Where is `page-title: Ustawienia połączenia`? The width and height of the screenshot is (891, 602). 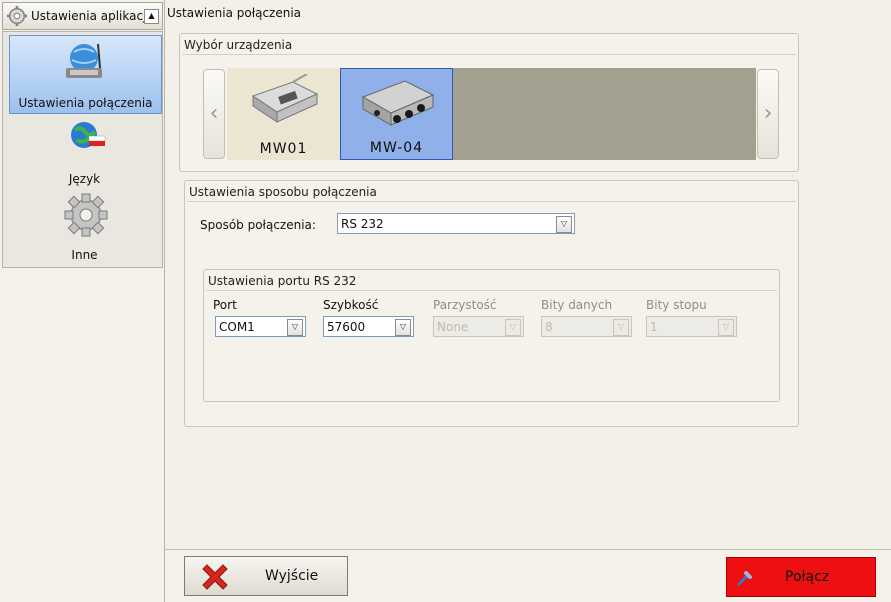 page-title: Ustawienia połączenia is located at coordinates (234, 13).